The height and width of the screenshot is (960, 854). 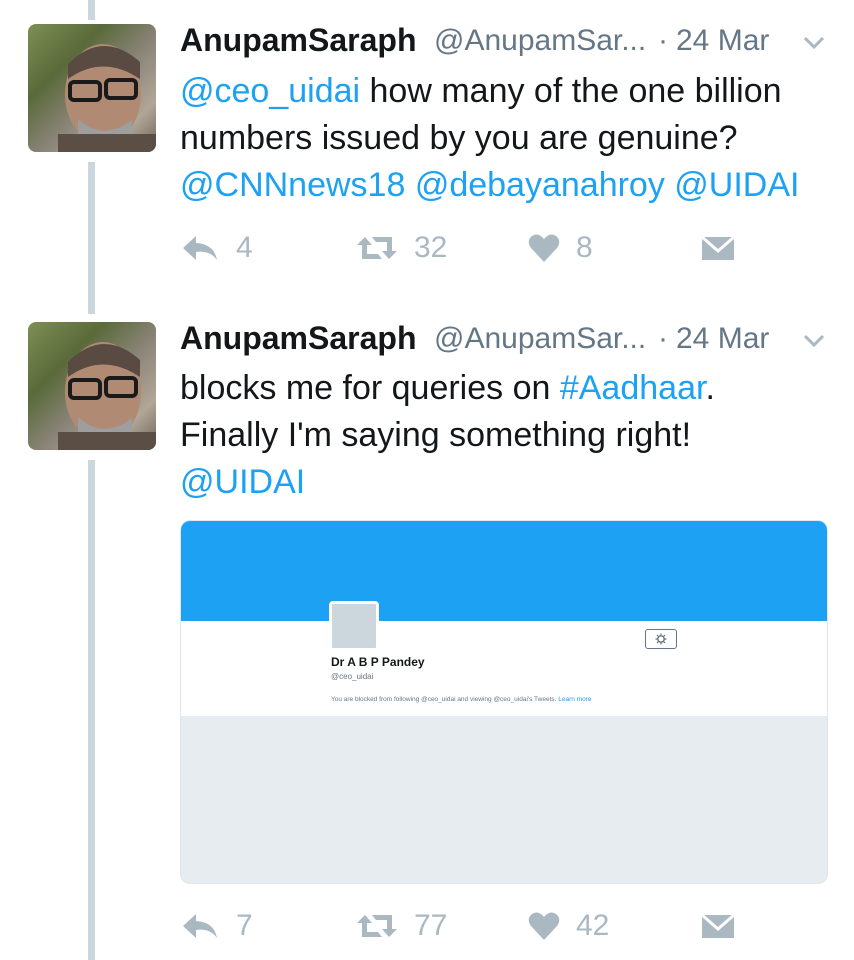 I want to click on tweet-text-line: Finally I'm saying something right!, so click(x=500, y=435).